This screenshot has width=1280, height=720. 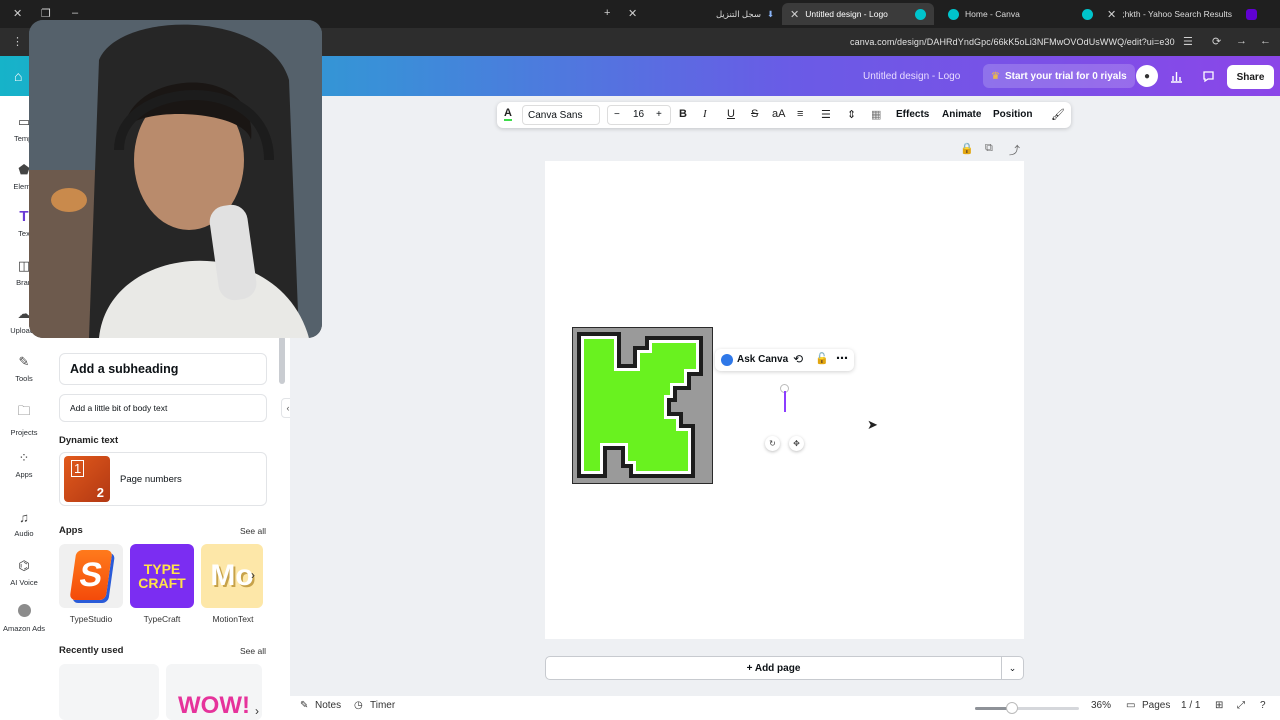 What do you see at coordinates (683, 114) in the screenshot?
I see `bold-button: B` at bounding box center [683, 114].